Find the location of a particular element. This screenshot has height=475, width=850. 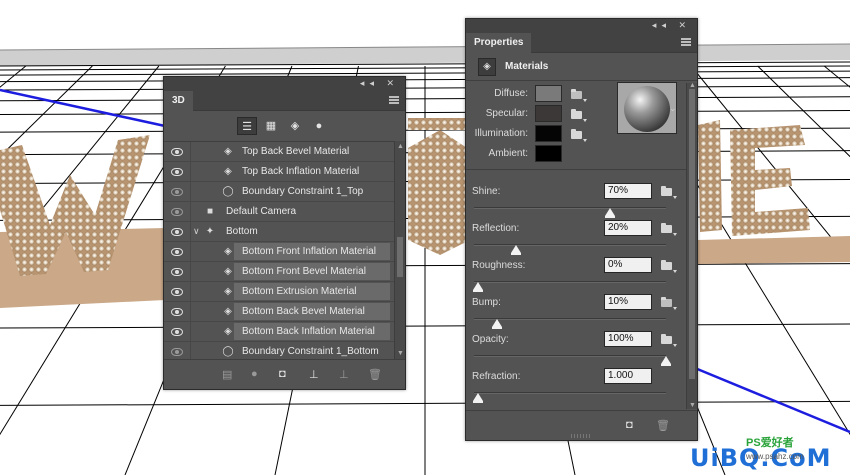

layer-list-scrollbar: ▲ ▼ is located at coordinates (399, 250).